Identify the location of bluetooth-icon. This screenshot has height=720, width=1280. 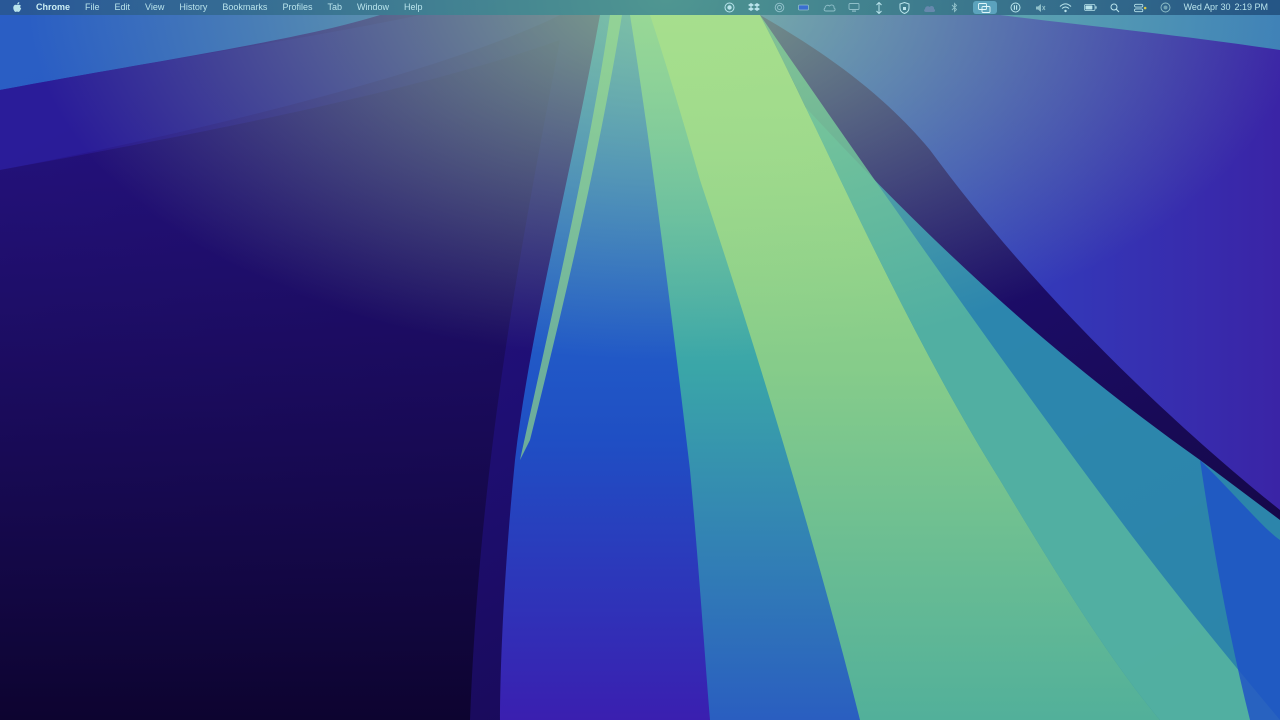
(954, 7).